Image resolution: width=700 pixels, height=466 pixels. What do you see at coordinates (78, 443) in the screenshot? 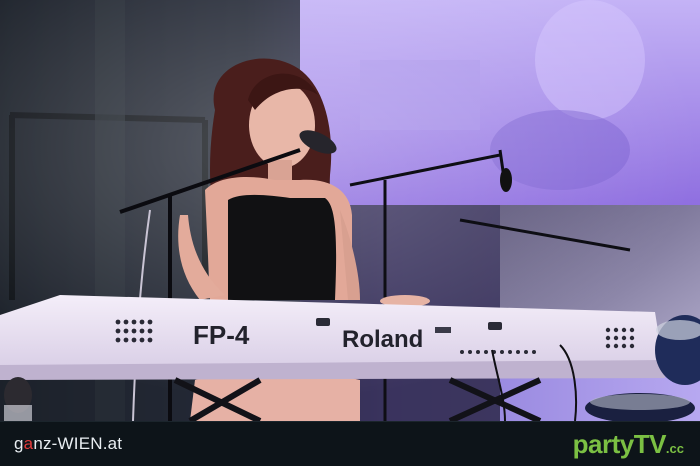
I see `ganz-wien-logo-rest: nz-WIEN.at` at bounding box center [78, 443].